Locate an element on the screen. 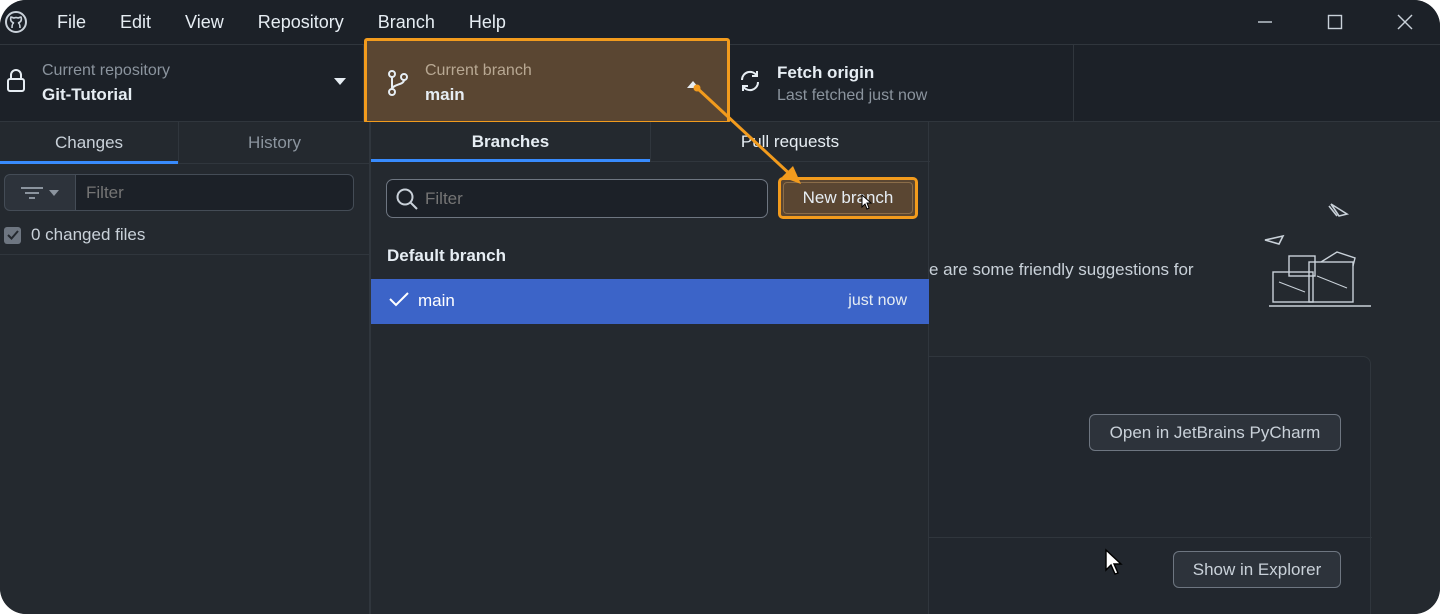 This screenshot has width=1440, height=614. search-icon is located at coordinates (407, 199).